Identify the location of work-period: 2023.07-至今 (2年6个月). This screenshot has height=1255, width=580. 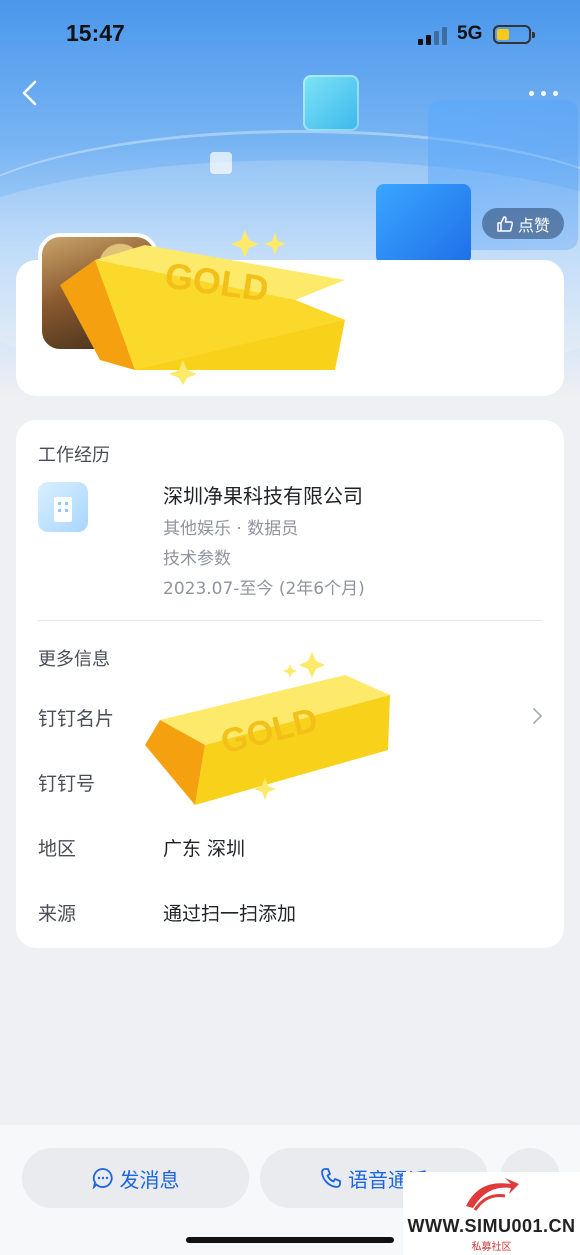
(264, 589).